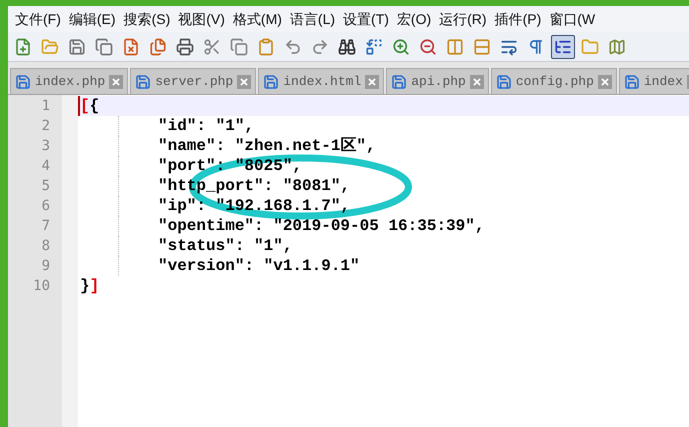 The image size is (689, 427). What do you see at coordinates (45, 106) in the screenshot?
I see `line-number: 1` at bounding box center [45, 106].